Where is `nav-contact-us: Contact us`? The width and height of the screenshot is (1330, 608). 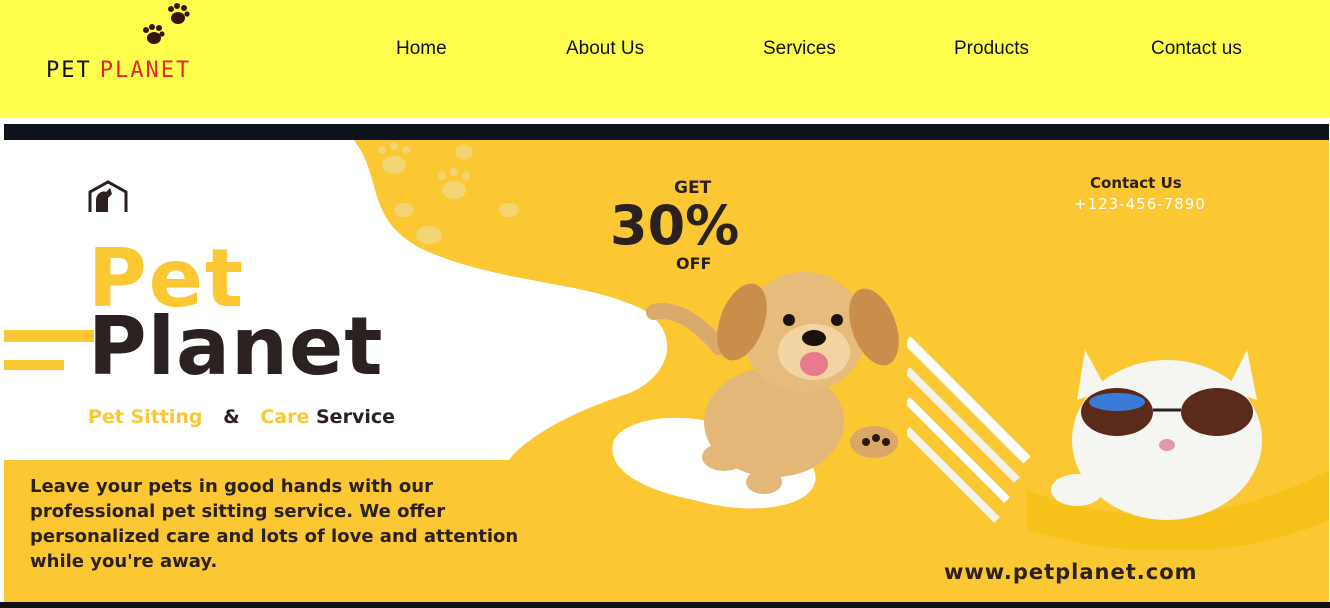
nav-contact-us: Contact us is located at coordinates (1196, 49).